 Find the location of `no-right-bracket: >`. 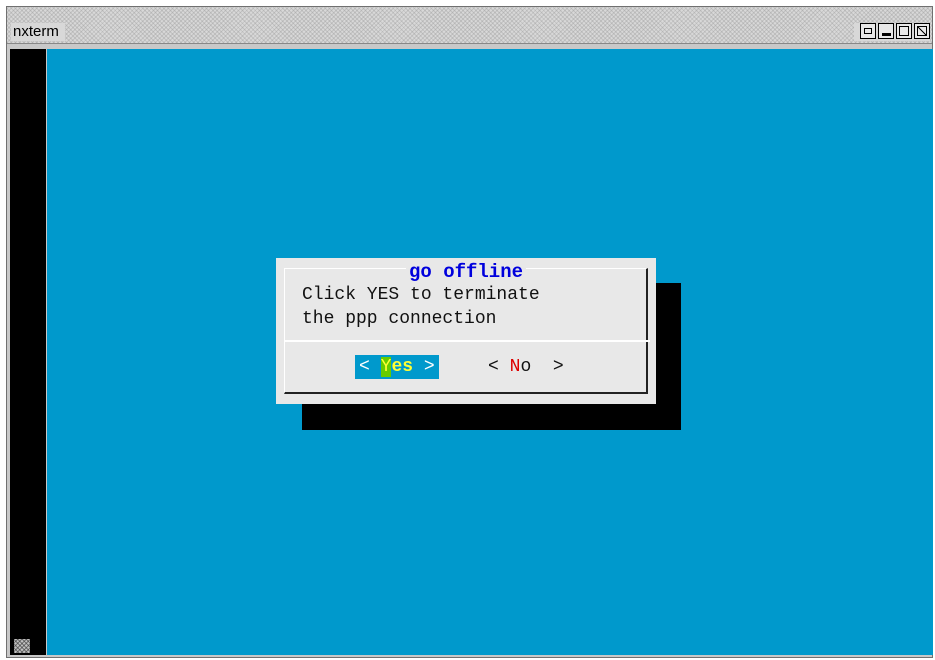

no-right-bracket: > is located at coordinates (558, 367).